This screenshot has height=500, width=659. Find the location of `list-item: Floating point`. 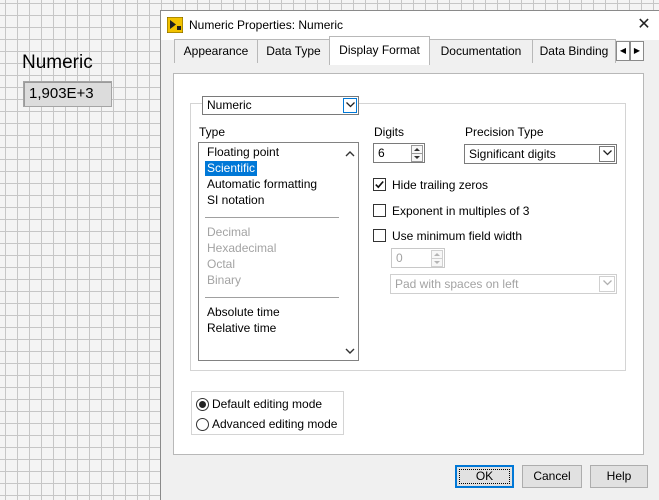

list-item: Floating point is located at coordinates (243, 152).